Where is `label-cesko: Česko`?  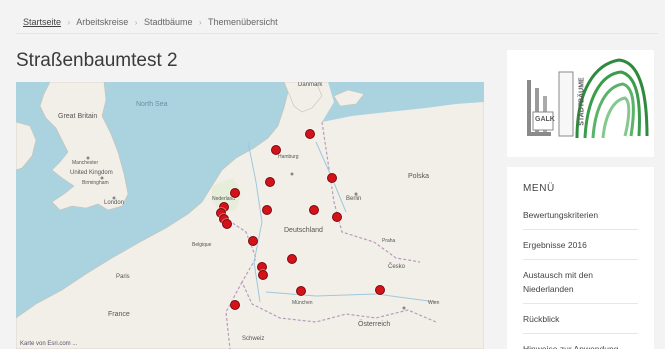
label-cesko: Česko is located at coordinates (397, 266).